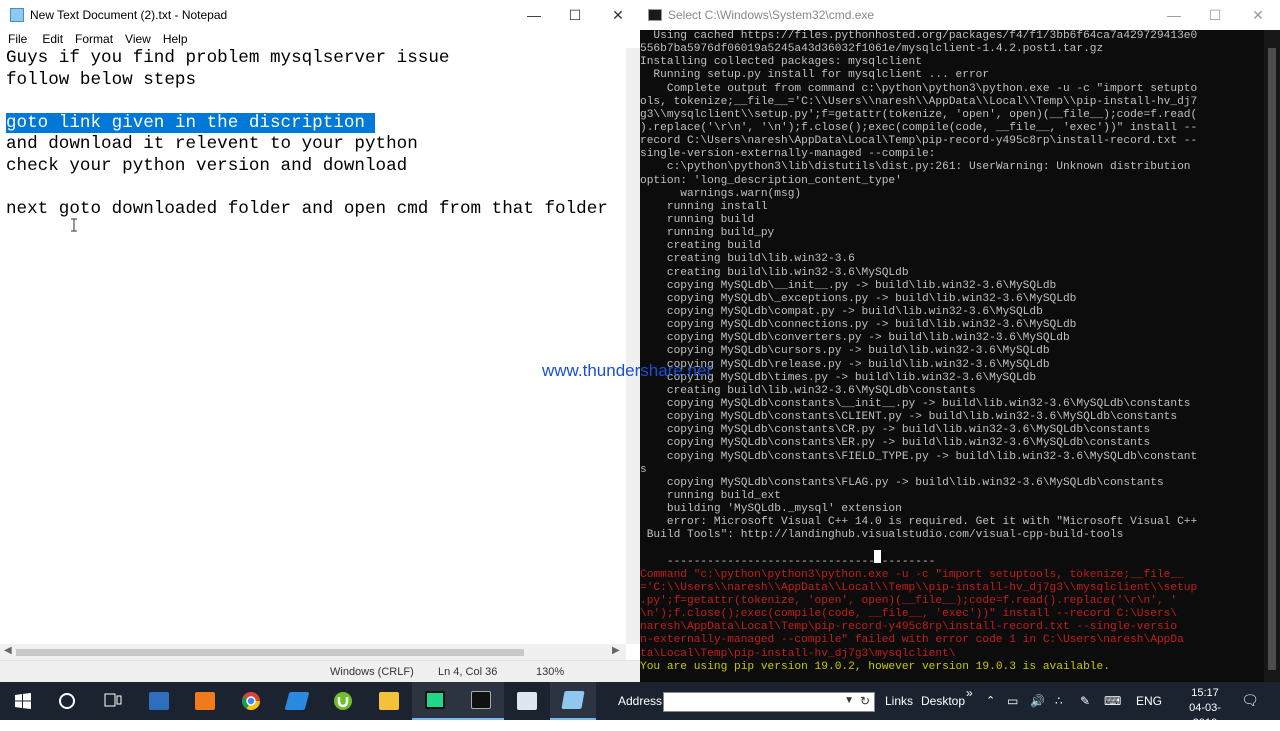 The height and width of the screenshot is (731, 1280). Describe the element at coordinates (1149, 701) in the screenshot. I see `language-indicator: ENG` at that location.